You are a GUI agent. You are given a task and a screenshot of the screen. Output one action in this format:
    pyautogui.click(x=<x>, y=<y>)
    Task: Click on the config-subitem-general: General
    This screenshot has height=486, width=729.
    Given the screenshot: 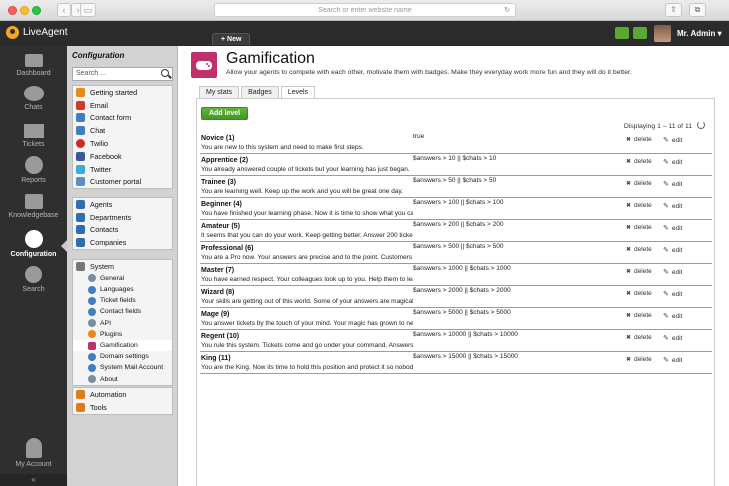 What is the action you would take?
    pyautogui.click(x=122, y=278)
    